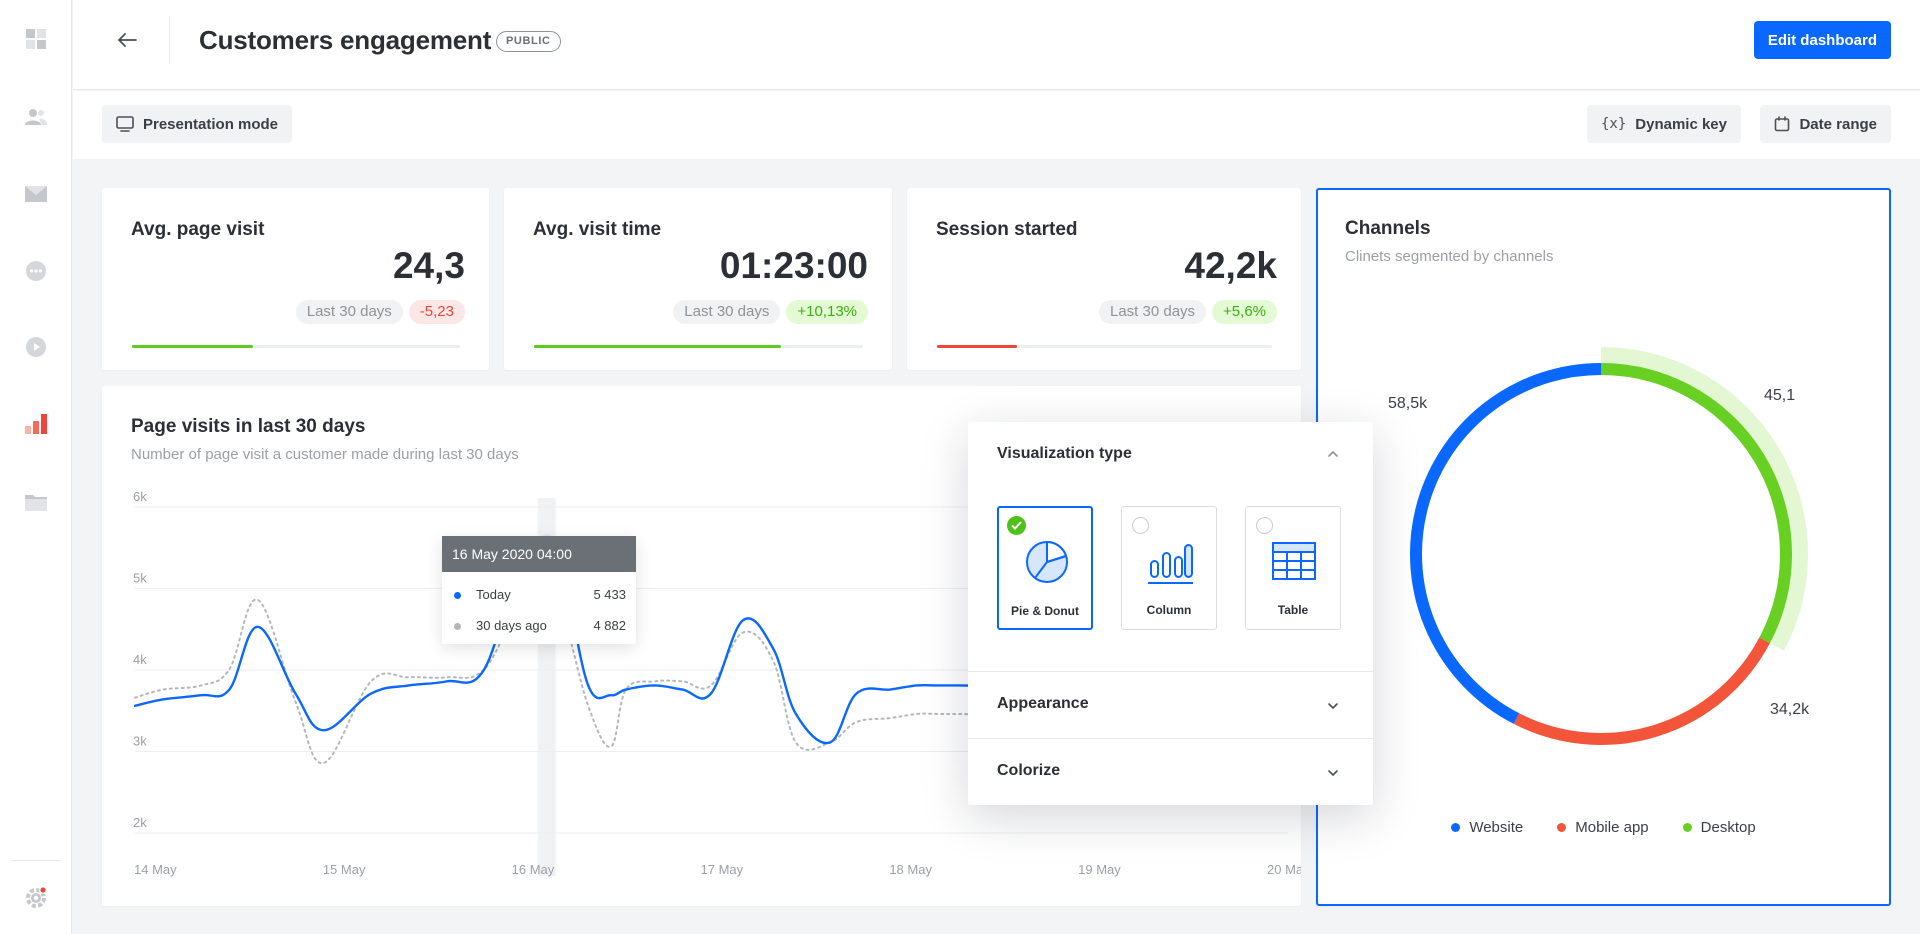  I want to click on monitor-icon, so click(125, 124).